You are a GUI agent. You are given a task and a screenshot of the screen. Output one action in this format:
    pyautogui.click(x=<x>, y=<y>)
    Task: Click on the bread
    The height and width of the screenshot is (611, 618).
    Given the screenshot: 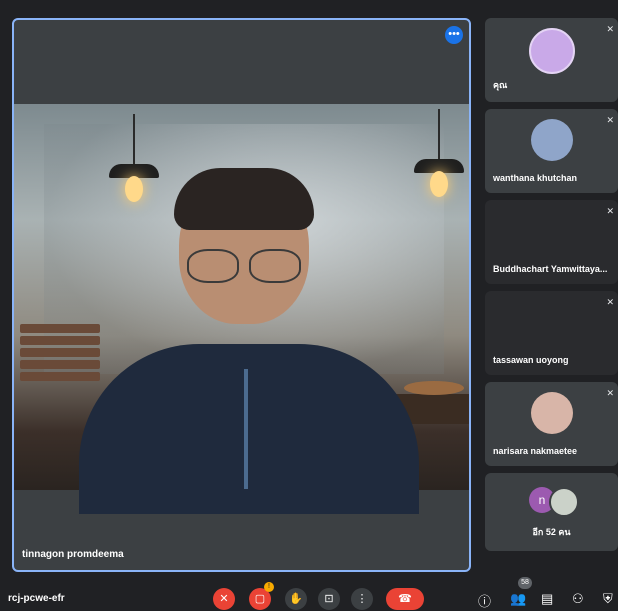 What is the action you would take?
    pyautogui.click(x=434, y=388)
    